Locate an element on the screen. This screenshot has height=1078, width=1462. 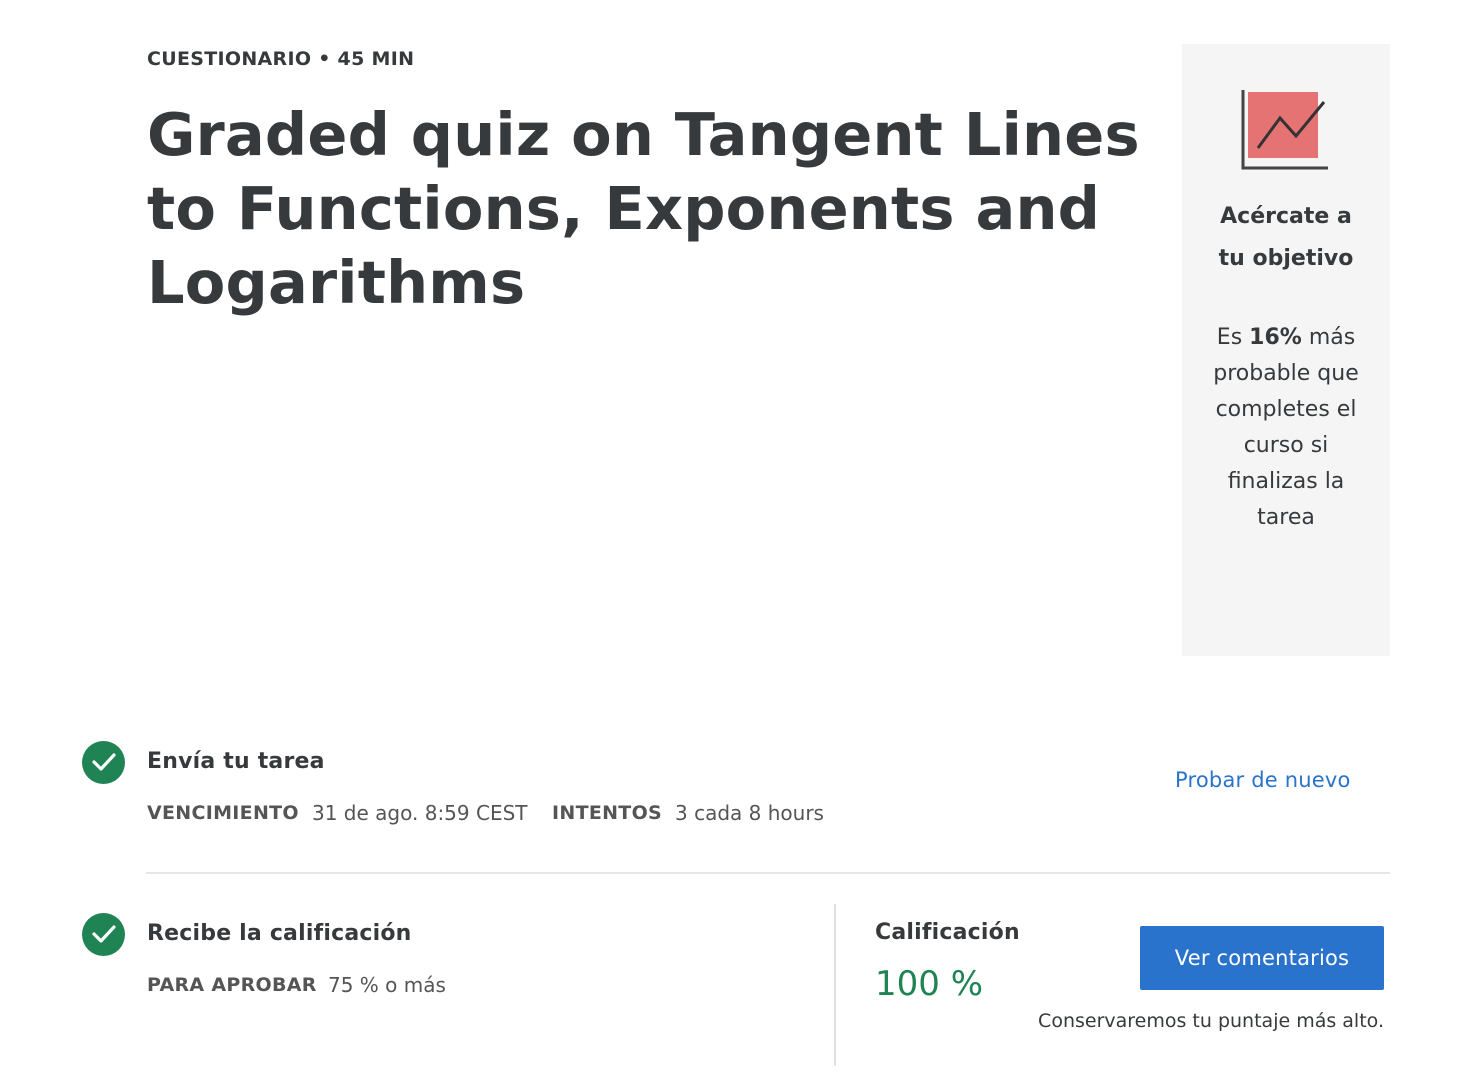
submit-section-title: Envía tu tarea is located at coordinates (236, 761).